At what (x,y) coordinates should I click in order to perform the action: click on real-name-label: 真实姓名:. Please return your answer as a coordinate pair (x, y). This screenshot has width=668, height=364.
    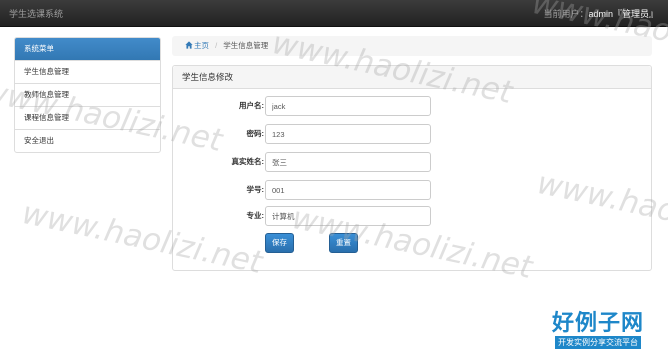
    Looking at the image, I should click on (248, 161).